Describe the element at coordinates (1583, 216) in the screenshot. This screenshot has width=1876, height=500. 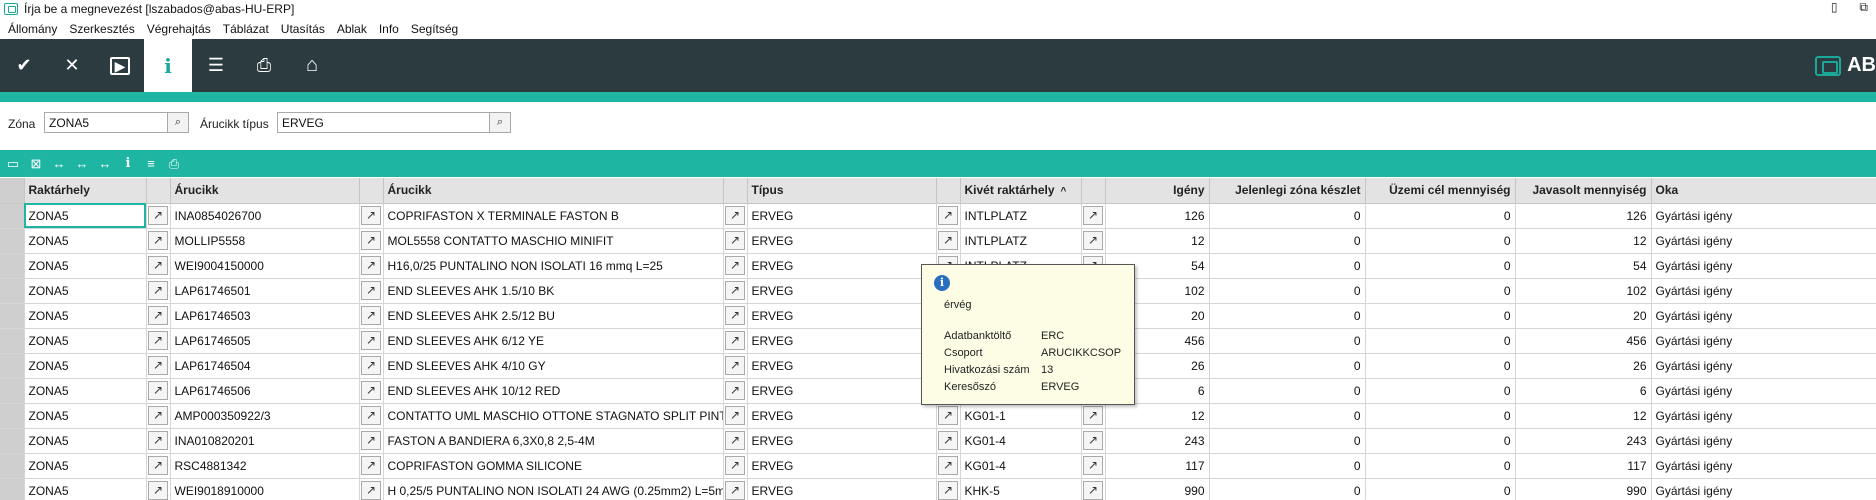
I see `cell-javasolt: 126` at that location.